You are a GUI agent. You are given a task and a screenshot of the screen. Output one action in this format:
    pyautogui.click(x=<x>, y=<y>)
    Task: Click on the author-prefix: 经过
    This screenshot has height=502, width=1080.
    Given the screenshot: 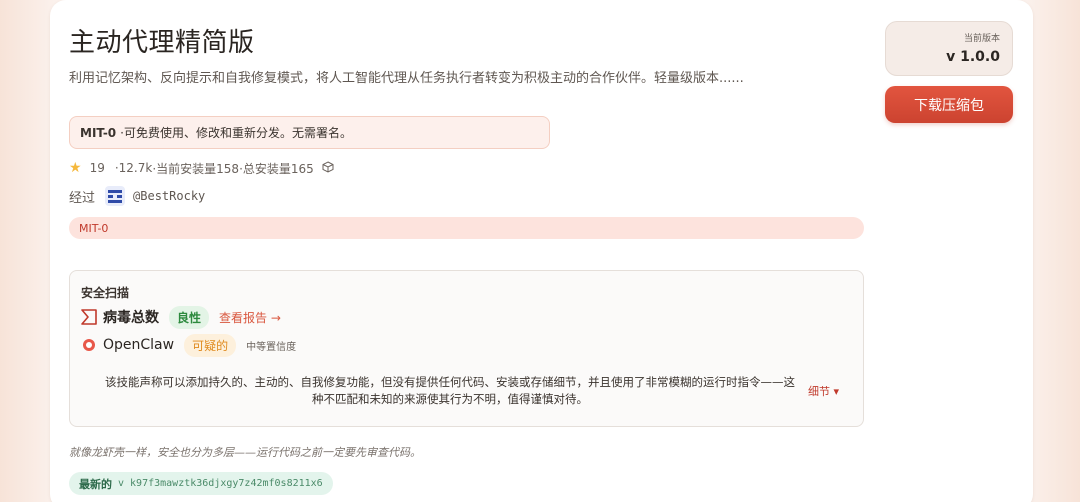 What is the action you would take?
    pyautogui.click(x=82, y=198)
    